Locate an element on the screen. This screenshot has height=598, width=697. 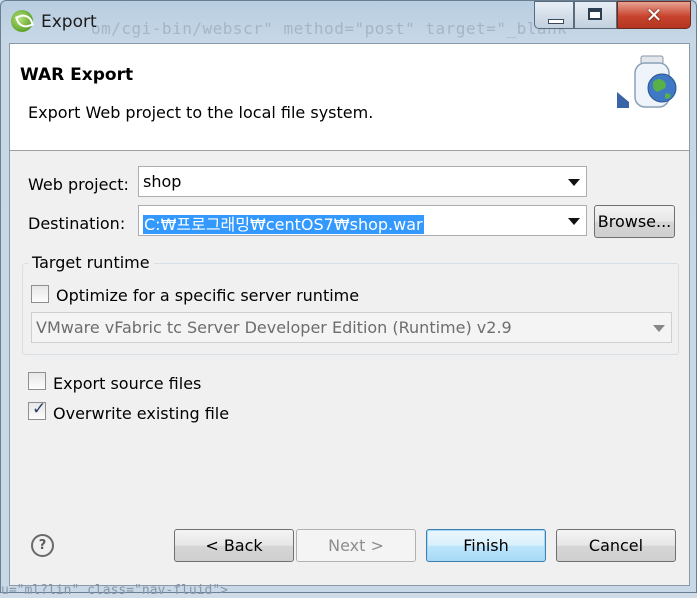
maximize-icon is located at coordinates (595, 14).